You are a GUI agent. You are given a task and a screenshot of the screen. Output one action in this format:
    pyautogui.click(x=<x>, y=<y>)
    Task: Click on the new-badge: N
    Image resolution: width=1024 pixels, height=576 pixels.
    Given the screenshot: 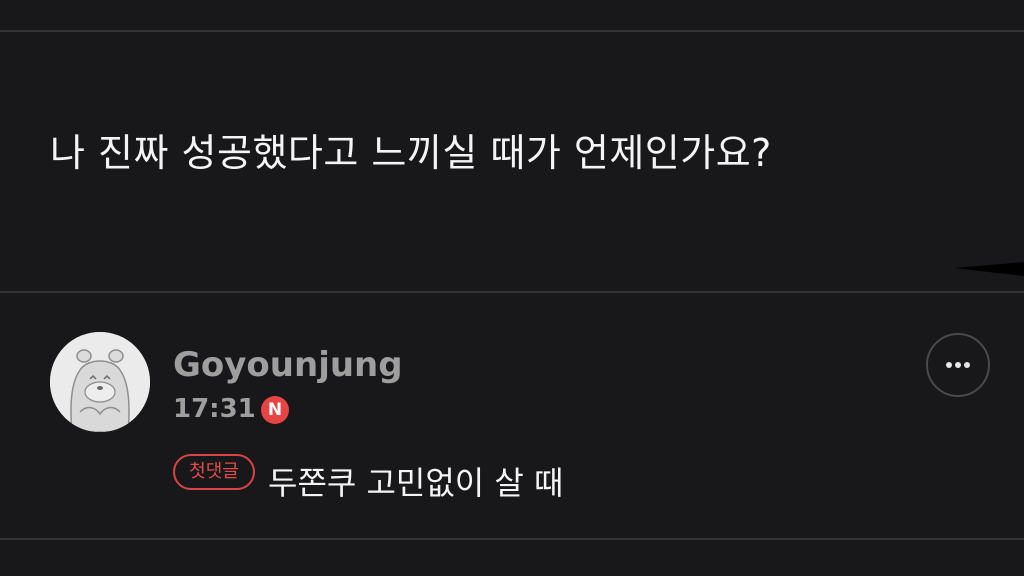 What is the action you would take?
    pyautogui.click(x=275, y=410)
    